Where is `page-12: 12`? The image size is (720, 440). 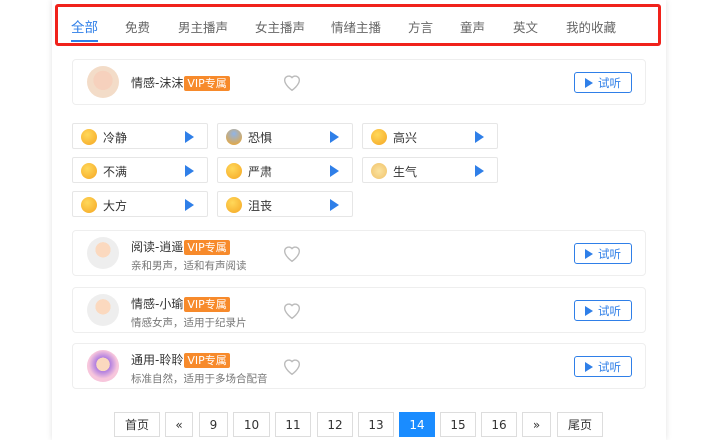 page-12: 12 is located at coordinates (335, 424).